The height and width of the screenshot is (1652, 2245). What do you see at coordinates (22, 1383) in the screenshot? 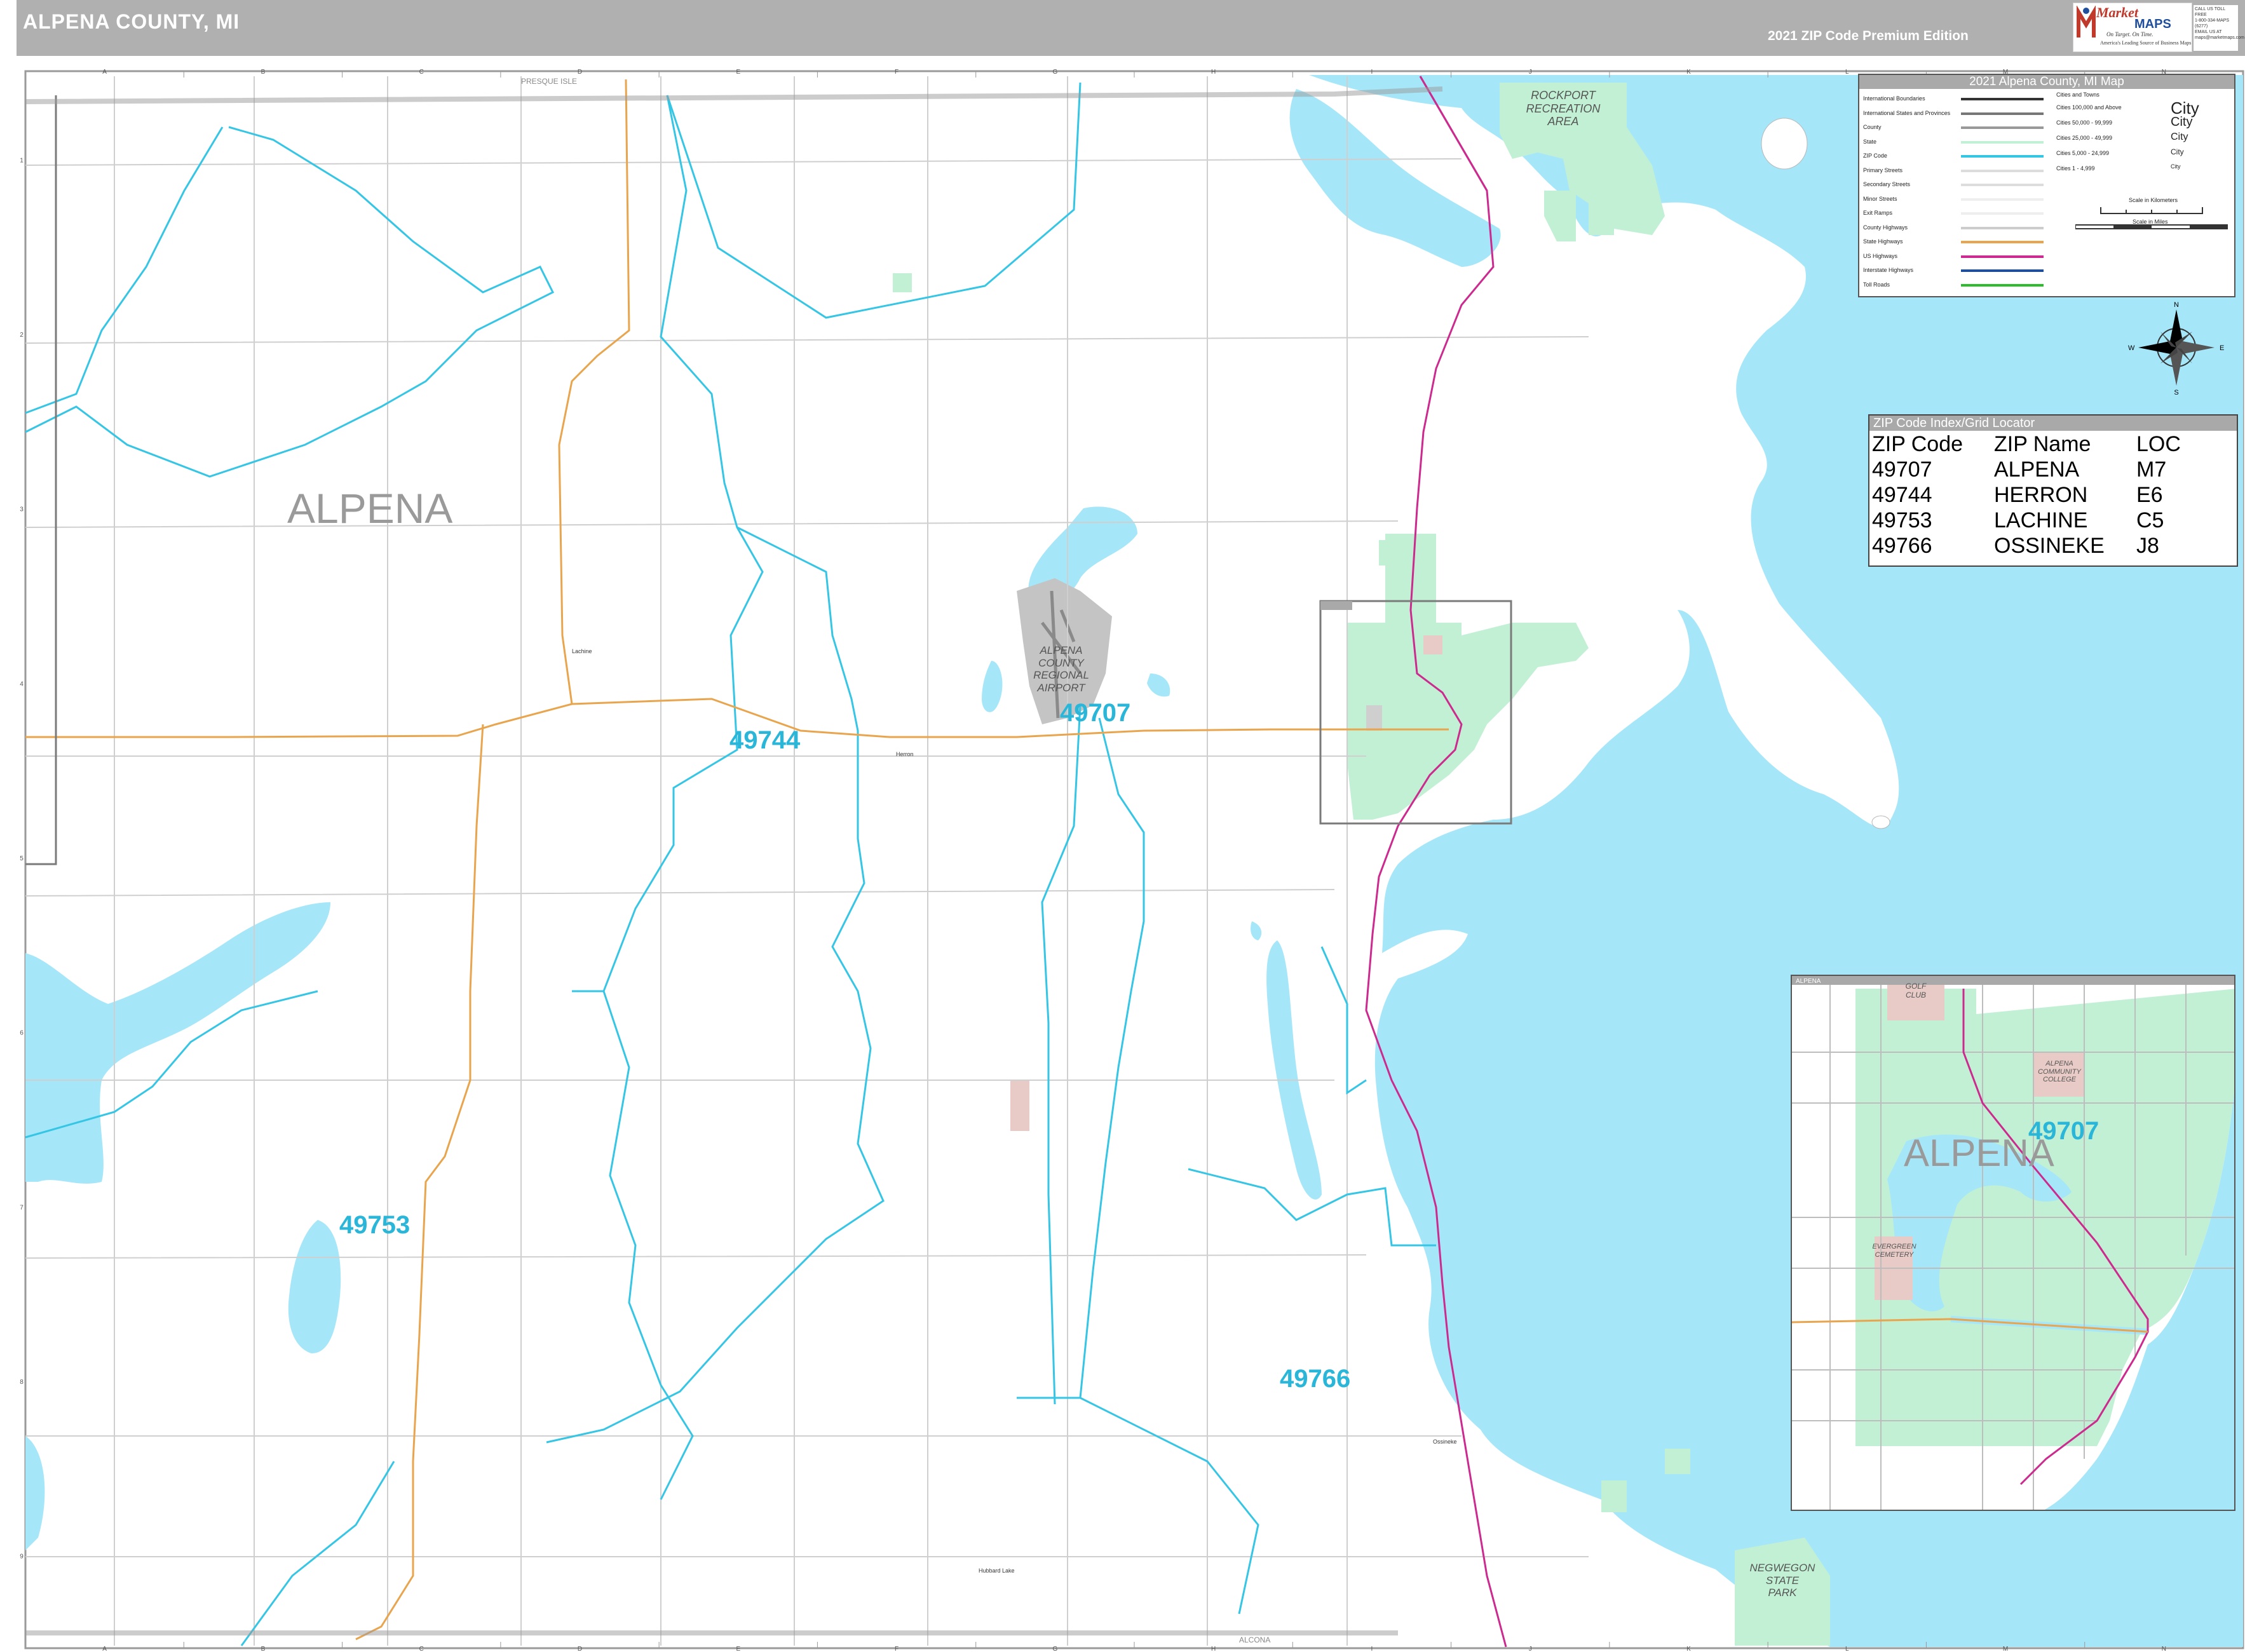
I see `grid-row-label: 8` at bounding box center [22, 1383].